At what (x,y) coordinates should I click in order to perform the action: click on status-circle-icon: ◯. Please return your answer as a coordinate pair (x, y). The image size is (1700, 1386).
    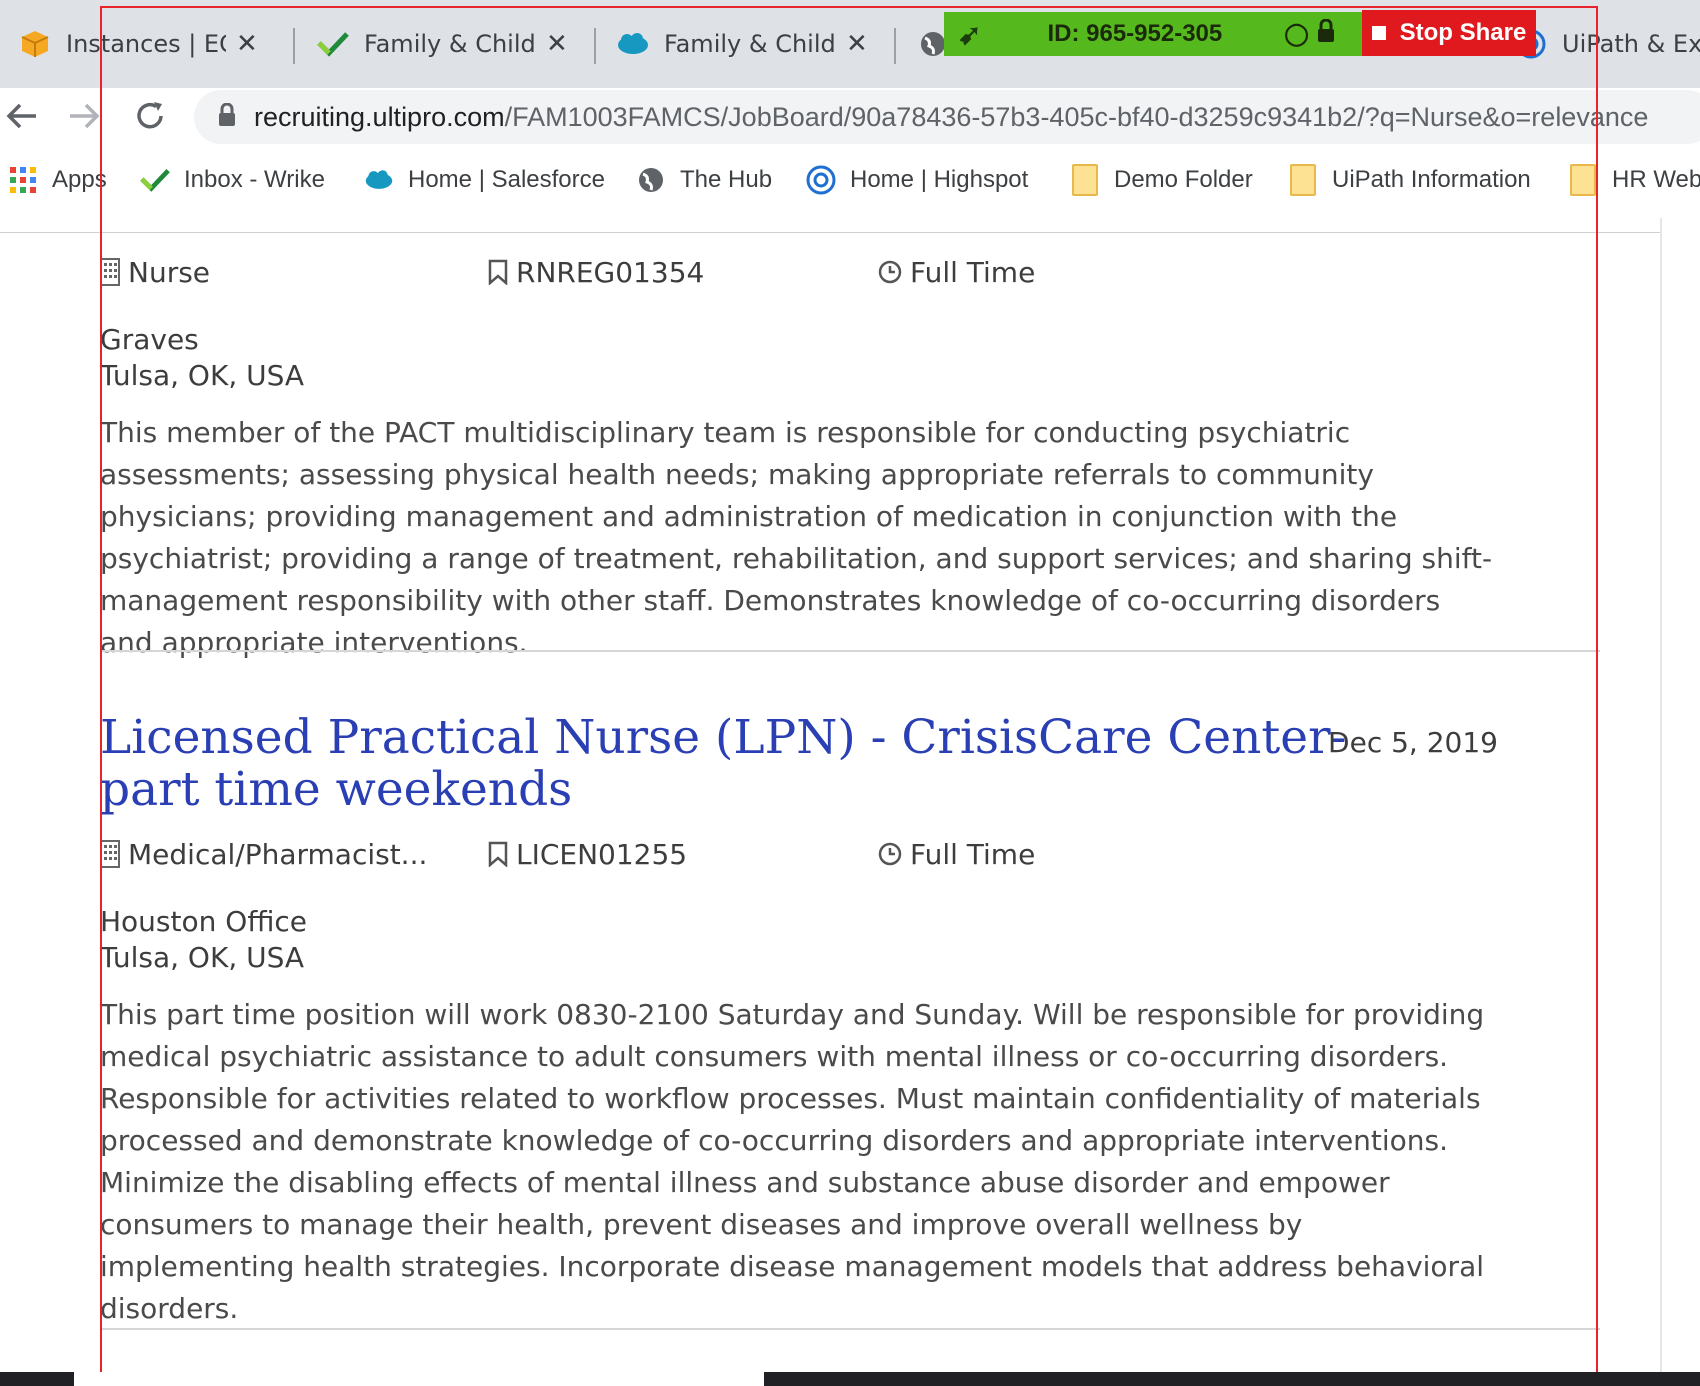
    Looking at the image, I should click on (1296, 33).